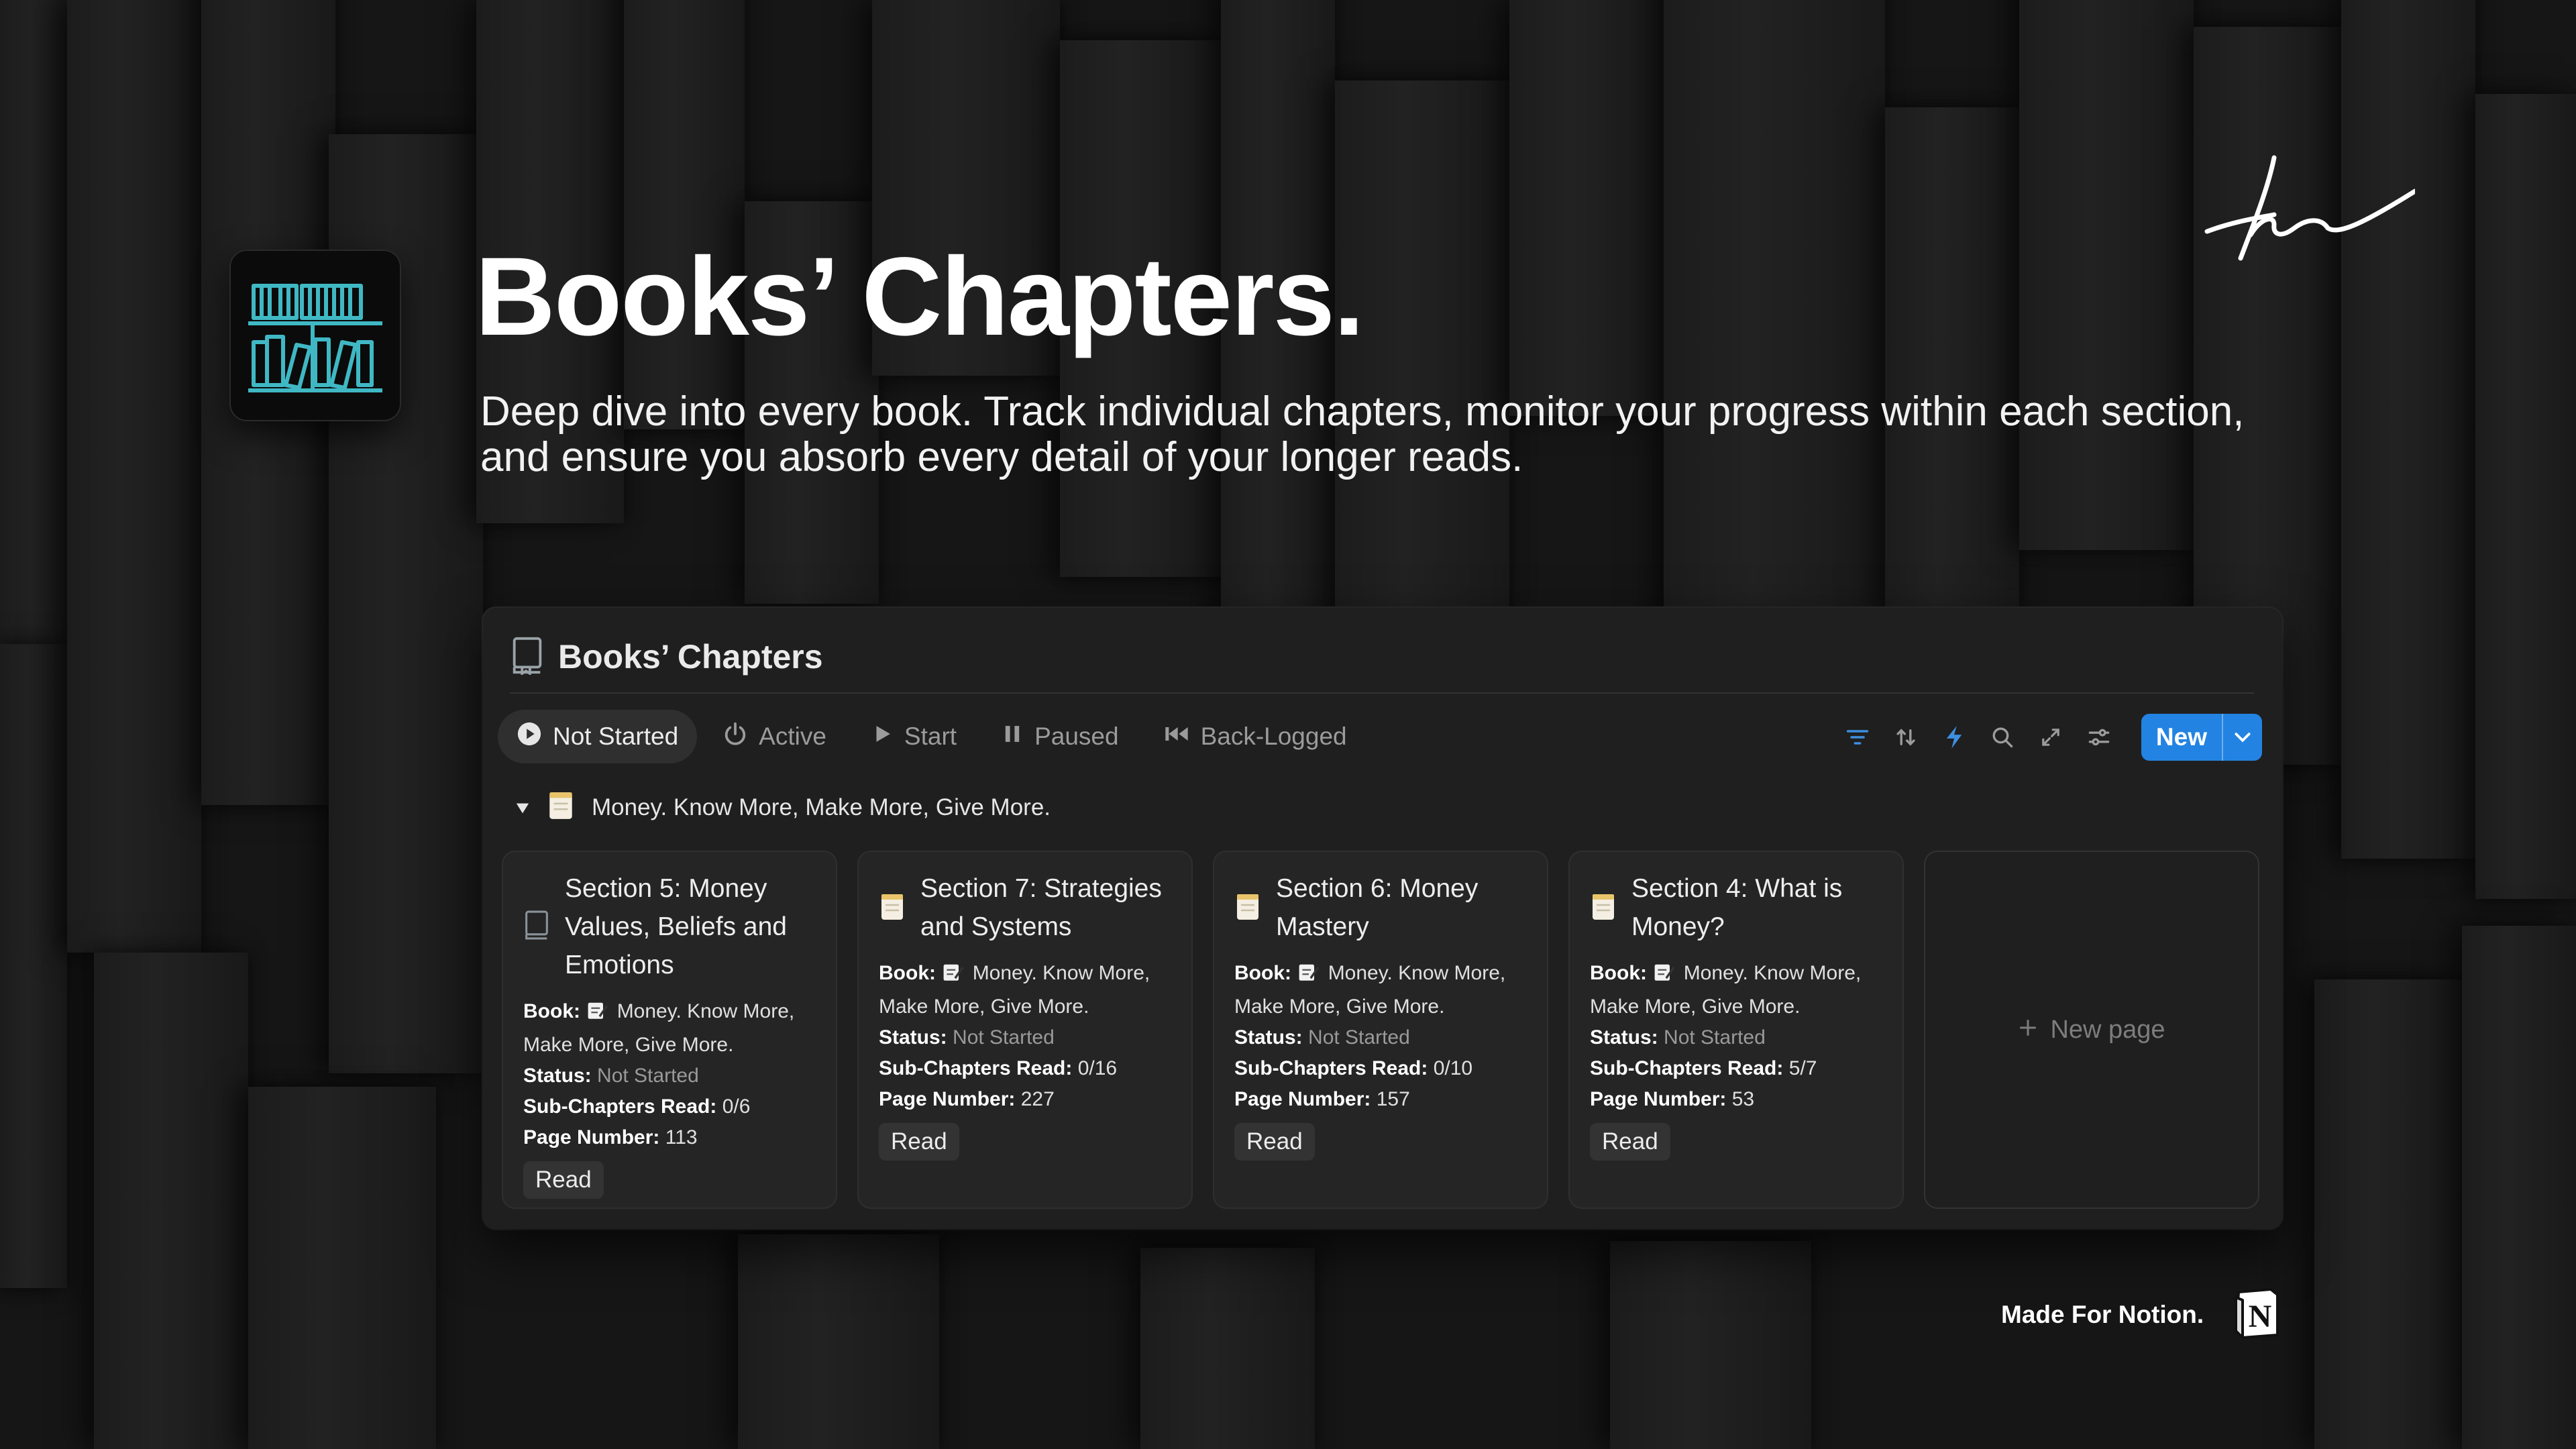  I want to click on new-button-label: New, so click(2181, 737).